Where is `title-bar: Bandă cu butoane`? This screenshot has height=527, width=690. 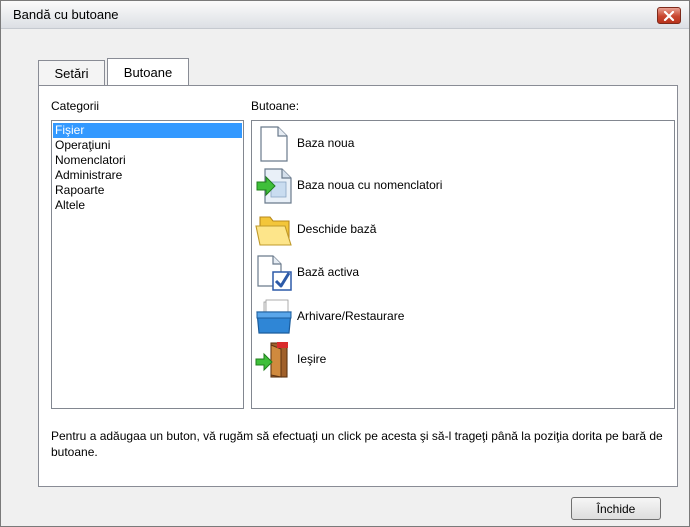
title-bar: Bandă cu butoane is located at coordinates (345, 15).